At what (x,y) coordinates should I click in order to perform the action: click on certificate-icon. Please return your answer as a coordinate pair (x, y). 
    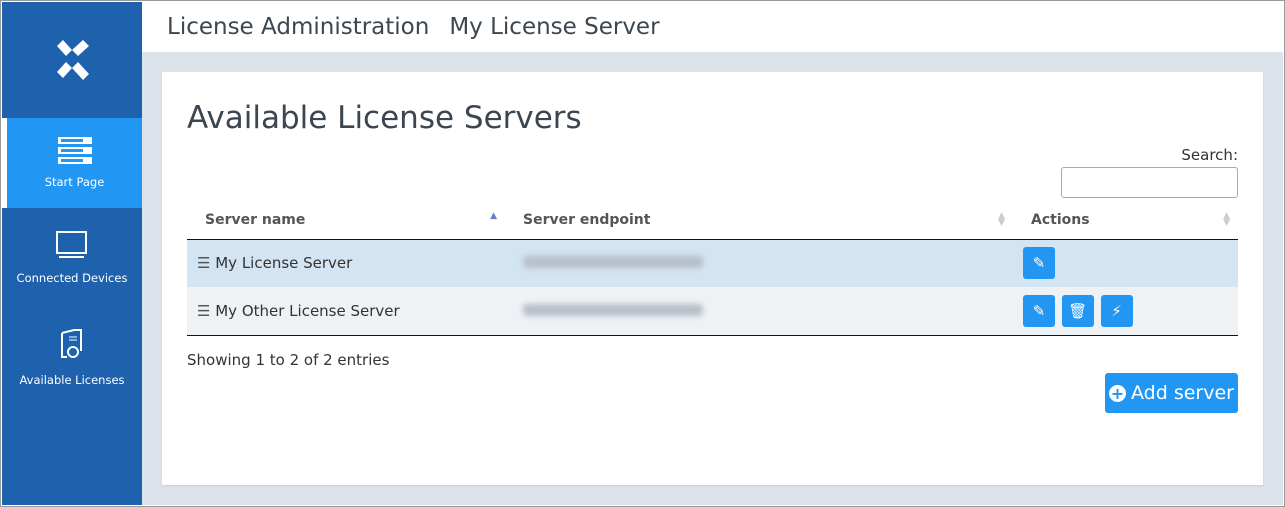
    Looking at the image, I should click on (71, 343).